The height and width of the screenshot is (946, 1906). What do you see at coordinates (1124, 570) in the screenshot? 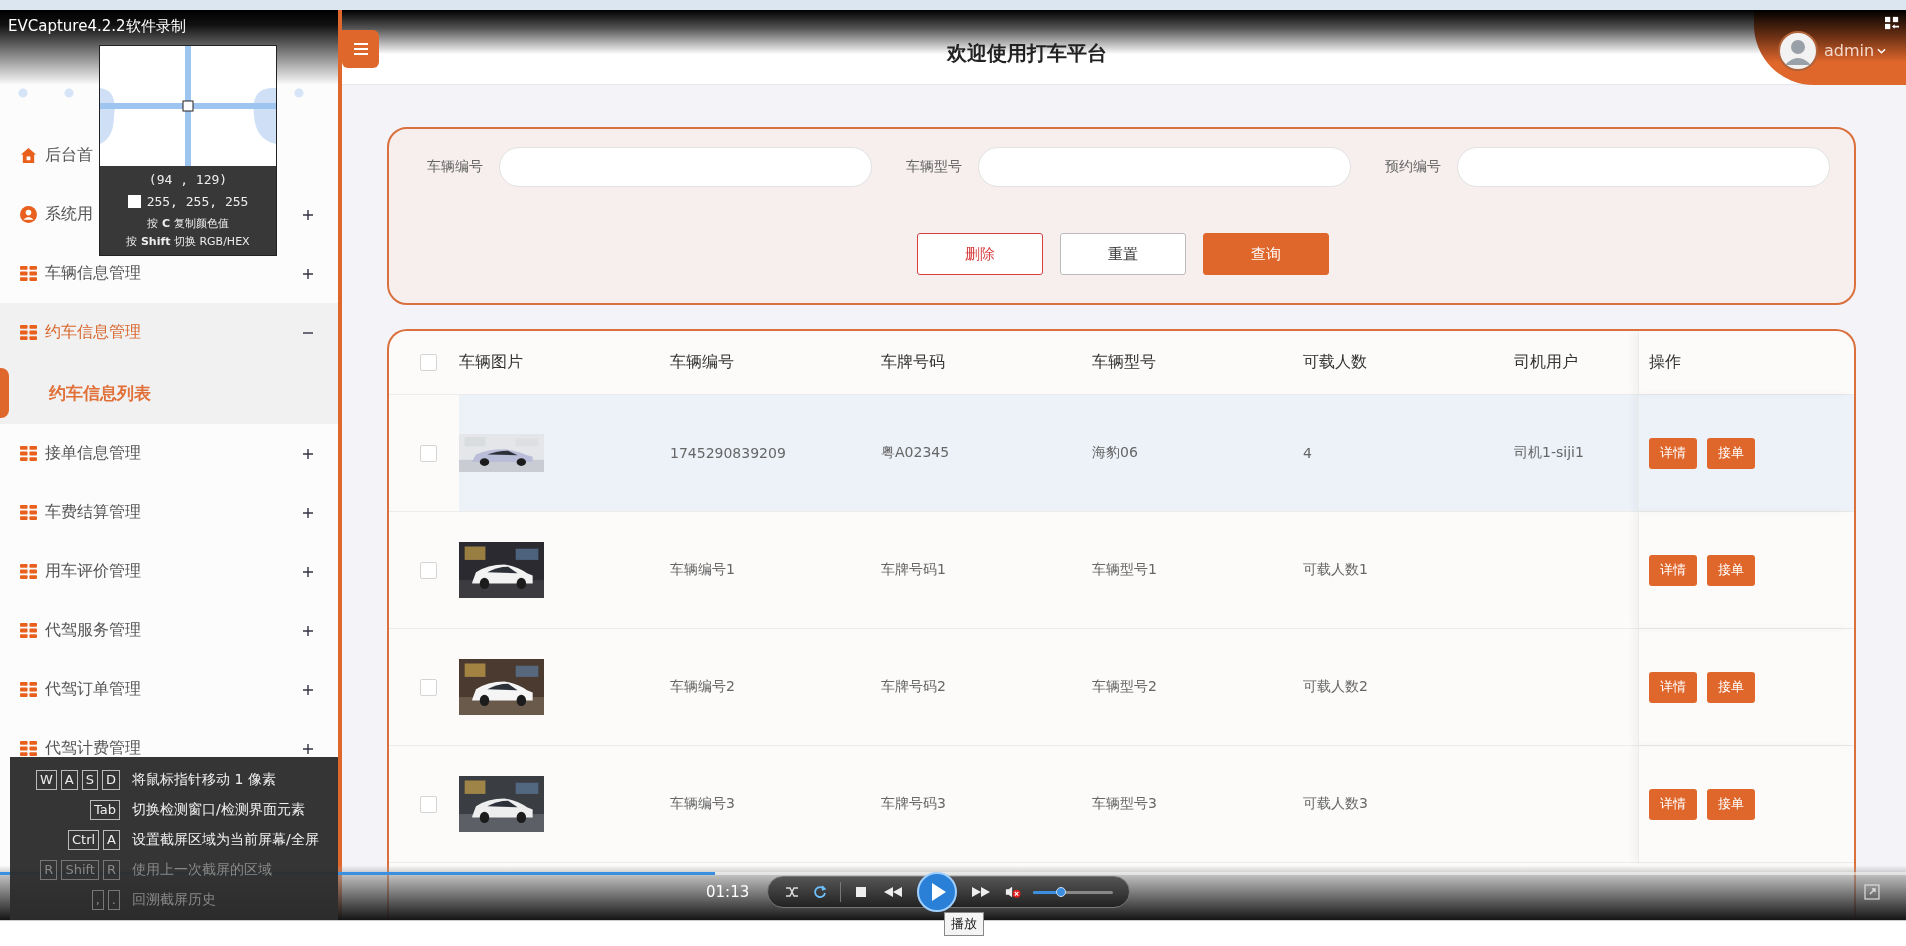
I see `table-cell: 车辆型号1` at bounding box center [1124, 570].